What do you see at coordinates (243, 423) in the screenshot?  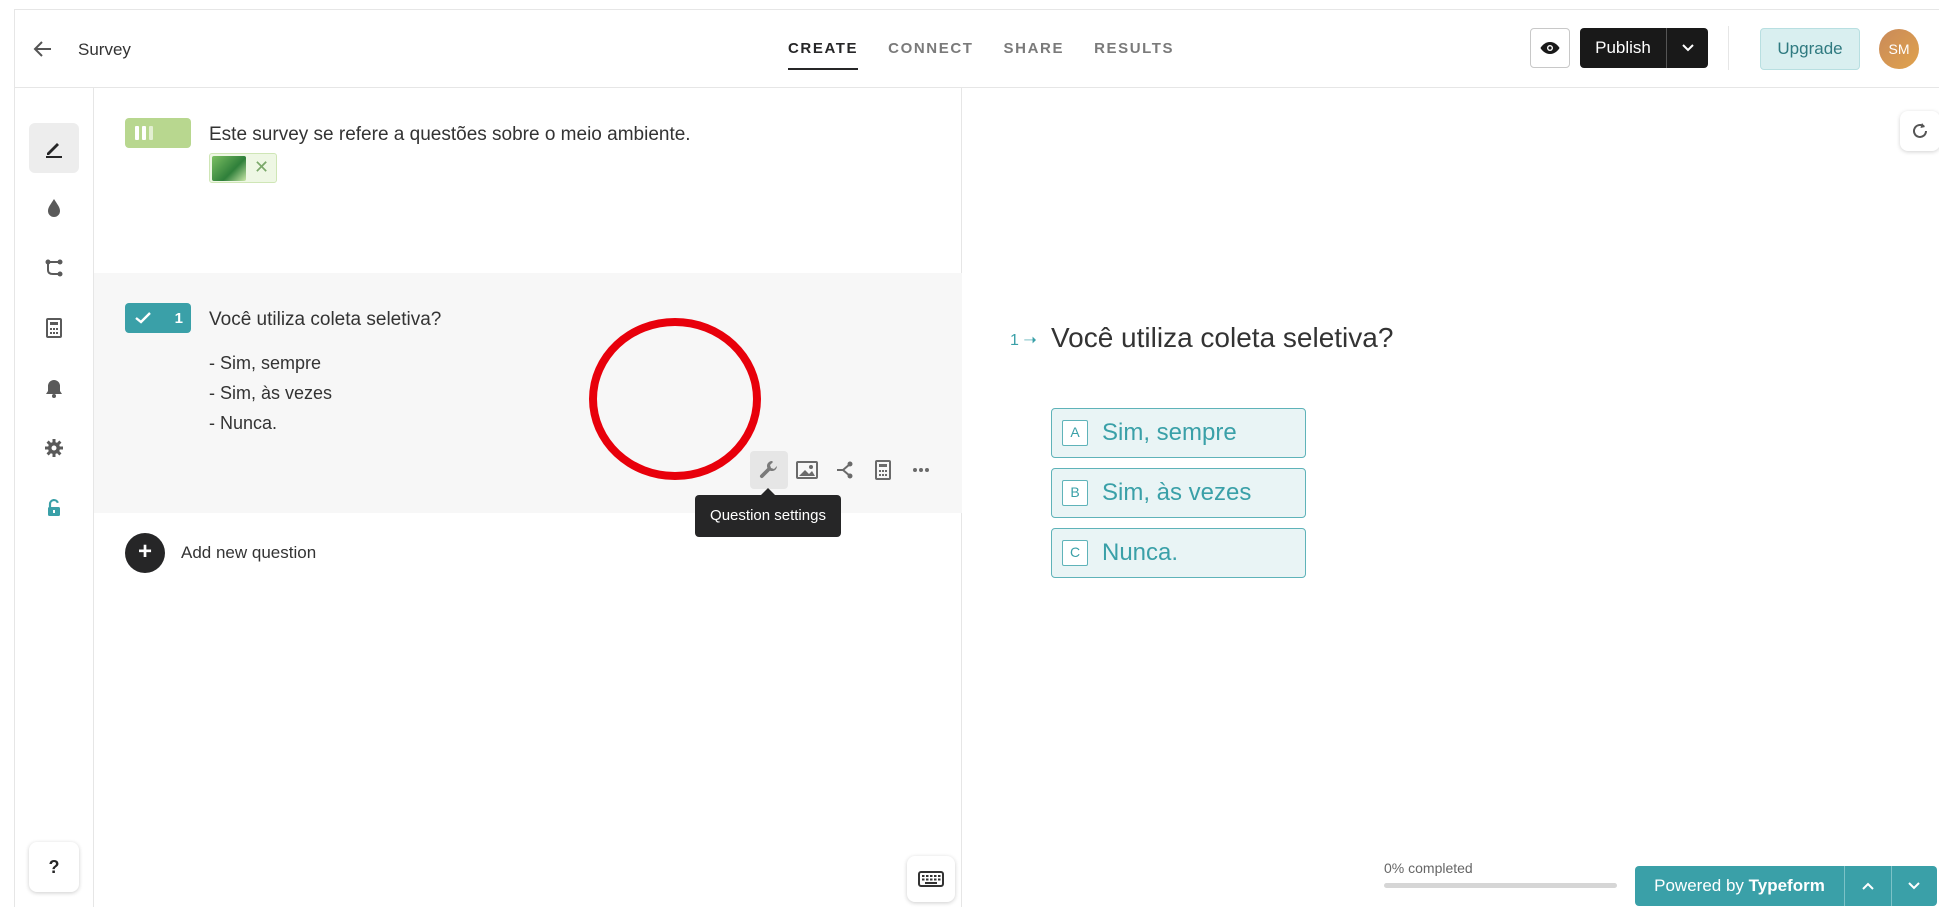 I see `option-item: - Nunca.` at bounding box center [243, 423].